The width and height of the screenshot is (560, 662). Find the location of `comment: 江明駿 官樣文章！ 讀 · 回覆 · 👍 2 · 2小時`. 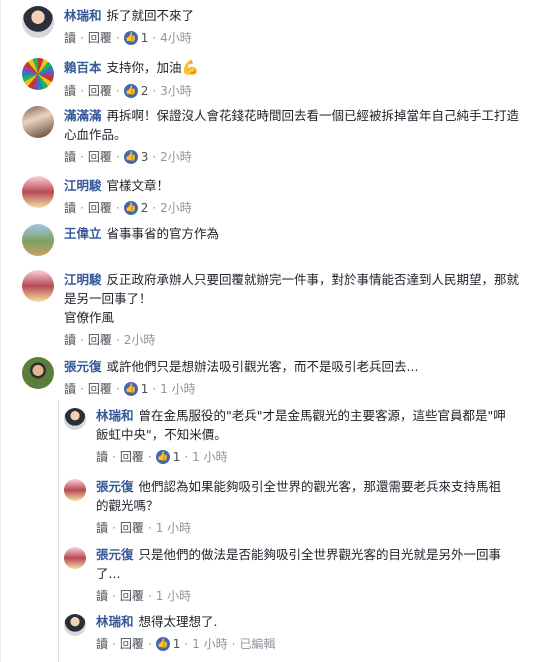

comment: 江明駿 官樣文章！ 讀 · 回覆 · 👍 2 · 2小時 is located at coordinates (273, 196).